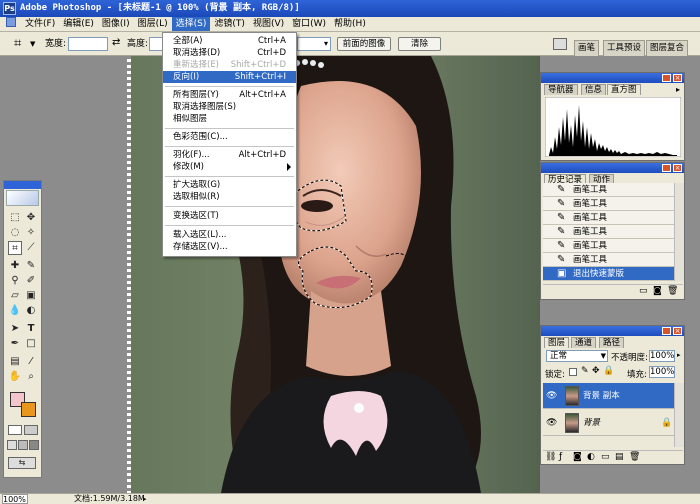  What do you see at coordinates (679, 355) in the screenshot?
I see `opacity-slider-arrow-icon: ▸` at bounding box center [679, 355].